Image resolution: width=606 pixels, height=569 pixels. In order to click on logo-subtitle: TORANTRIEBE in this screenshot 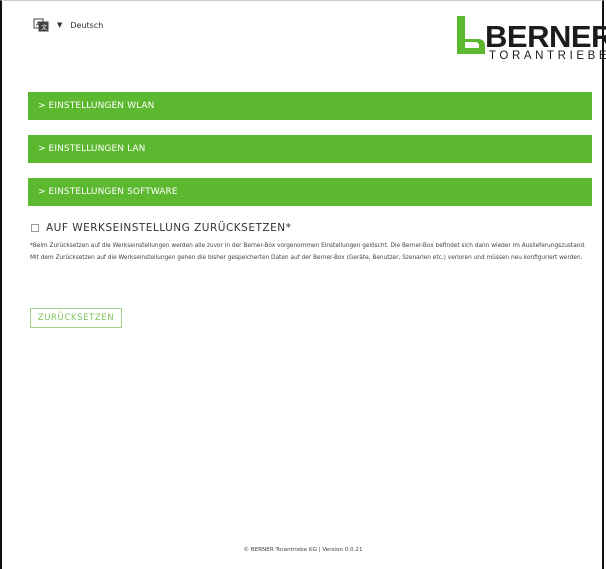, I will do `click(547, 56)`.